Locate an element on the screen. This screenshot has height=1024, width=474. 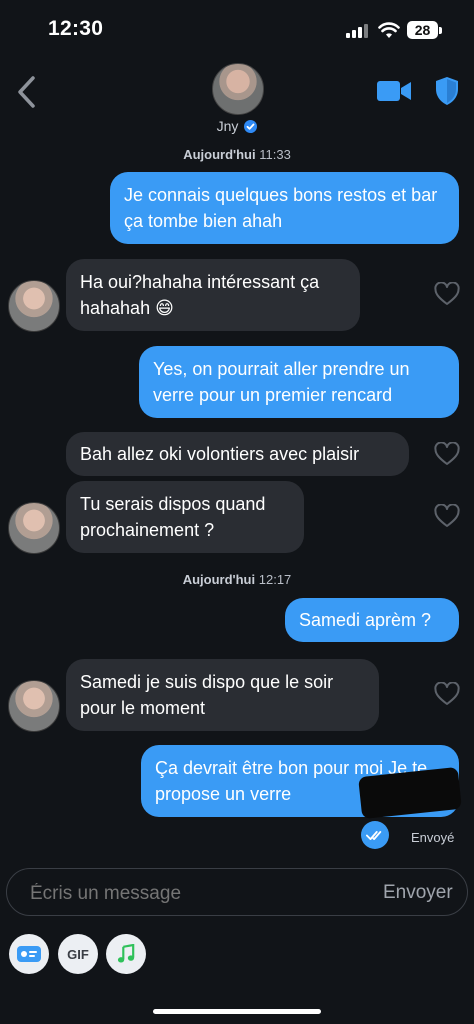
battery-tip is located at coordinates (440, 30).